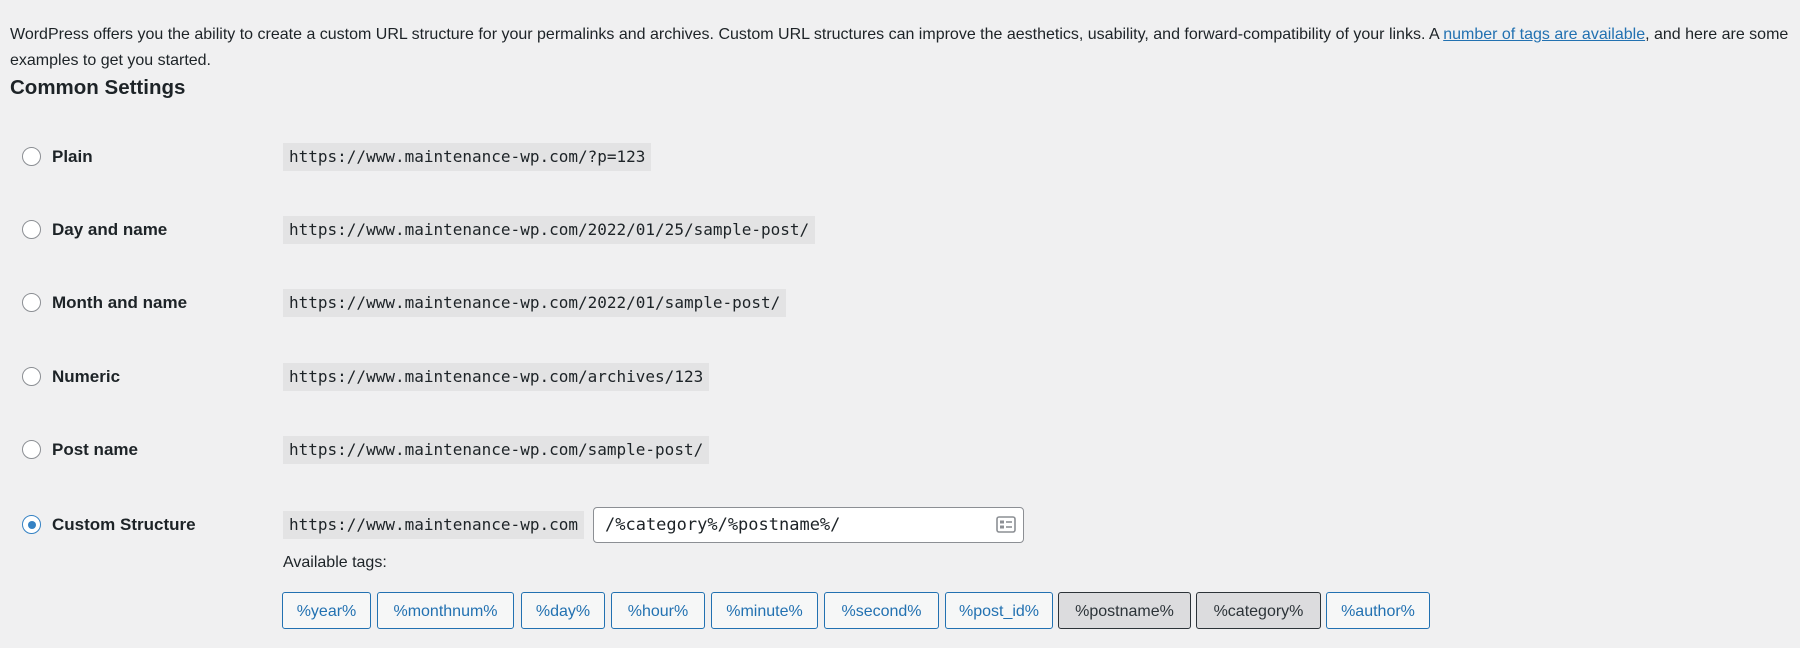 The height and width of the screenshot is (648, 1800). Describe the element at coordinates (658, 610) in the screenshot. I see `tag-hour-button: %hour%` at that location.